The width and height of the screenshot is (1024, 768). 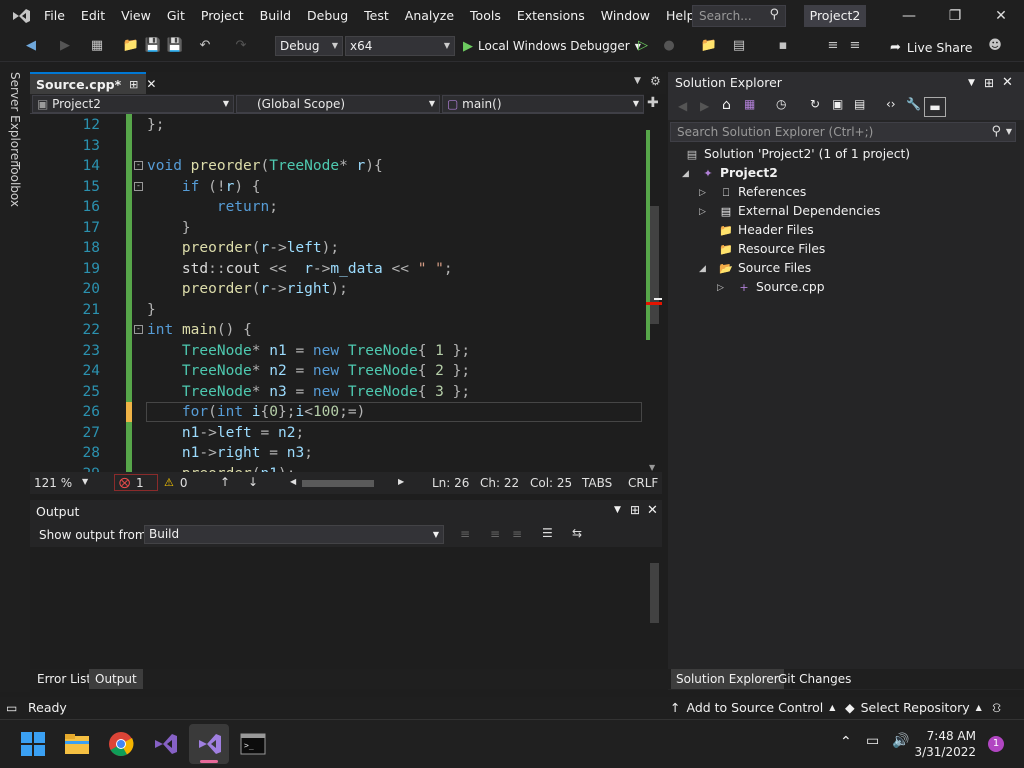 What do you see at coordinates (909, 16) in the screenshot?
I see `minimize-button: —` at bounding box center [909, 16].